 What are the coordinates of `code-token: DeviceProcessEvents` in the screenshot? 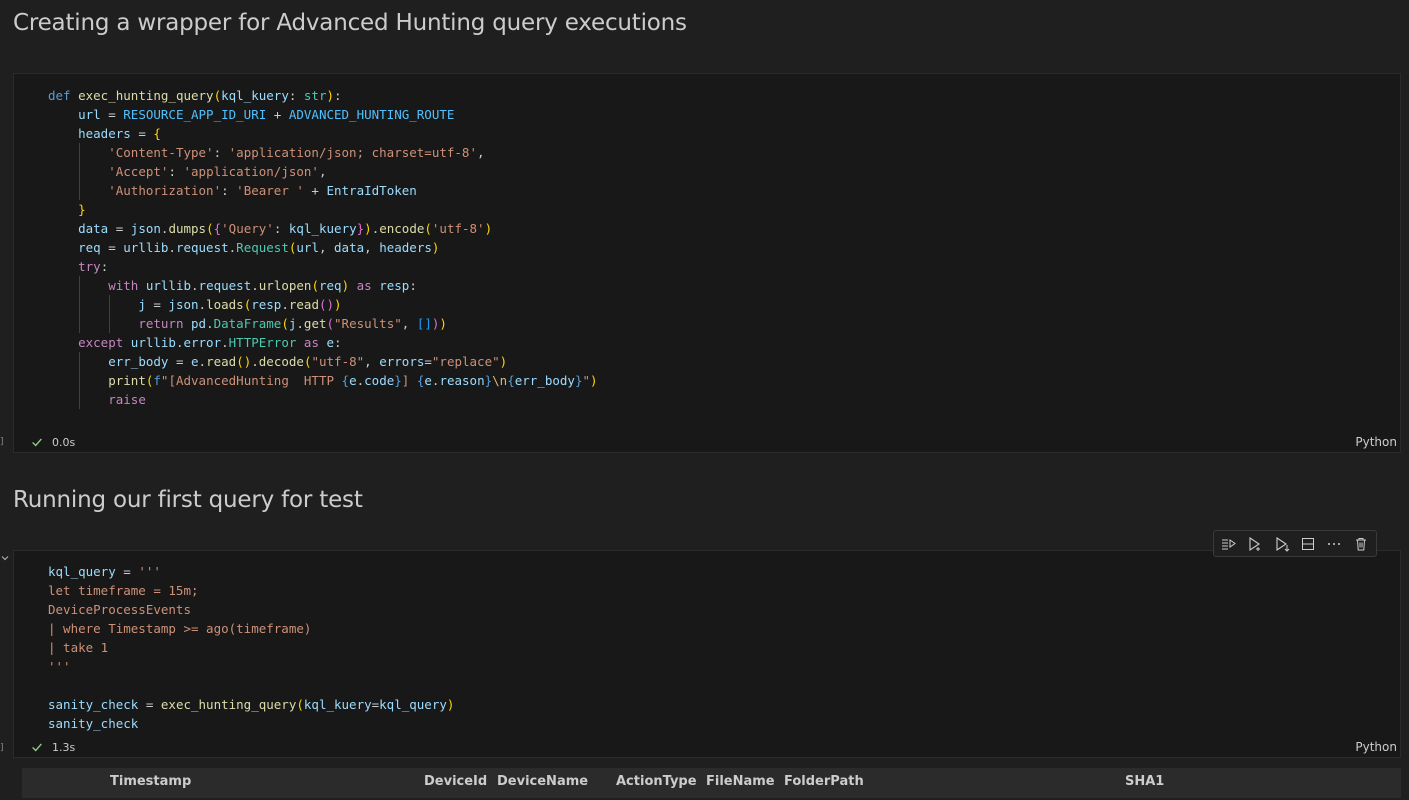 It's located at (119, 609).